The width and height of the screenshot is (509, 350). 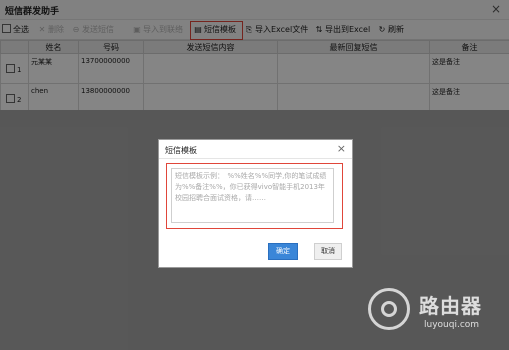 What do you see at coordinates (450, 306) in the screenshot?
I see `watermark-name: 路由器` at bounding box center [450, 306].